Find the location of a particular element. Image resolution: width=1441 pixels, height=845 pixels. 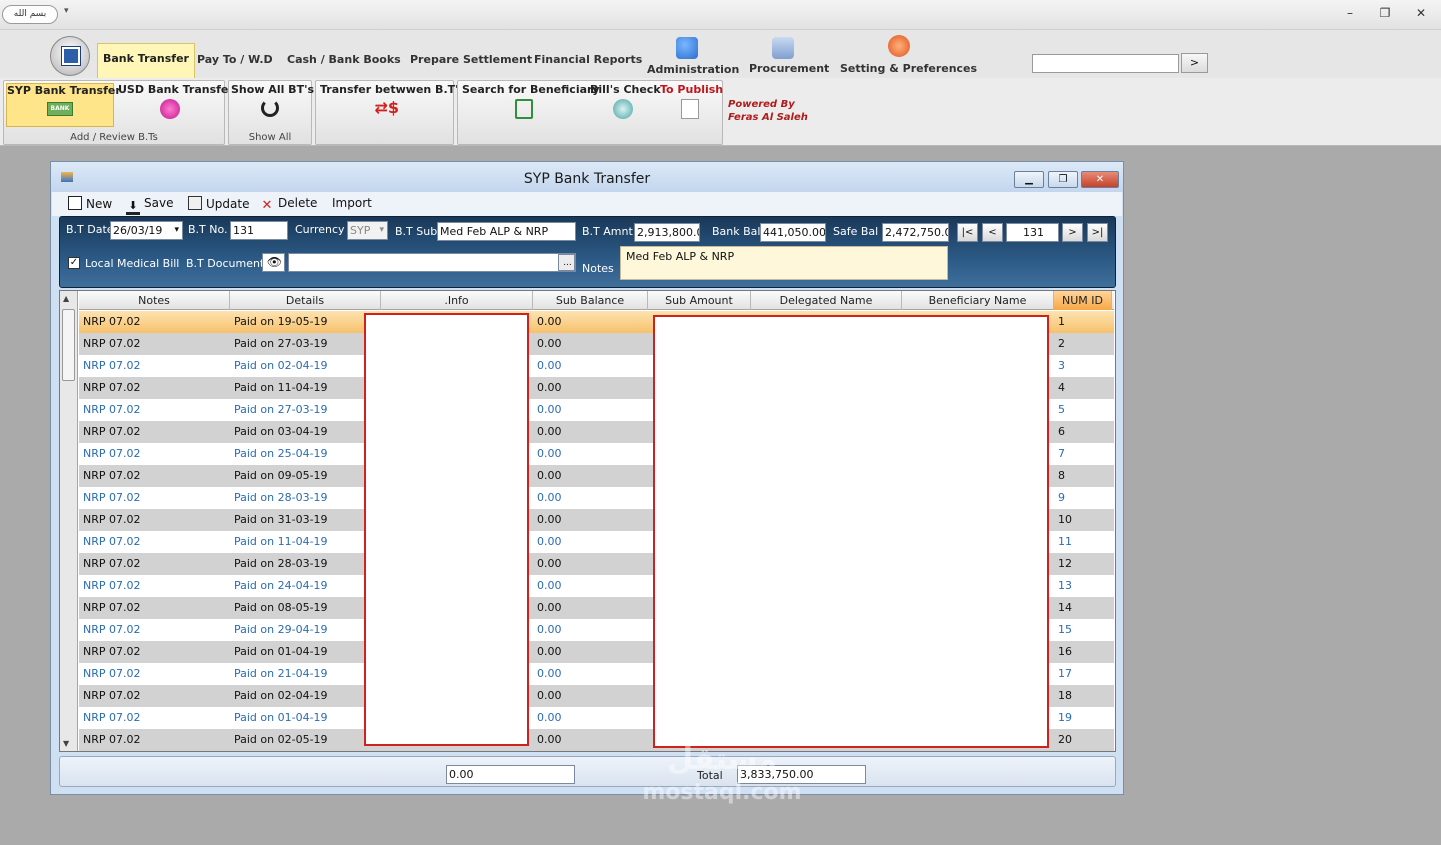

grid-scrollbar: ▲ ▼ is located at coordinates (69, 521).